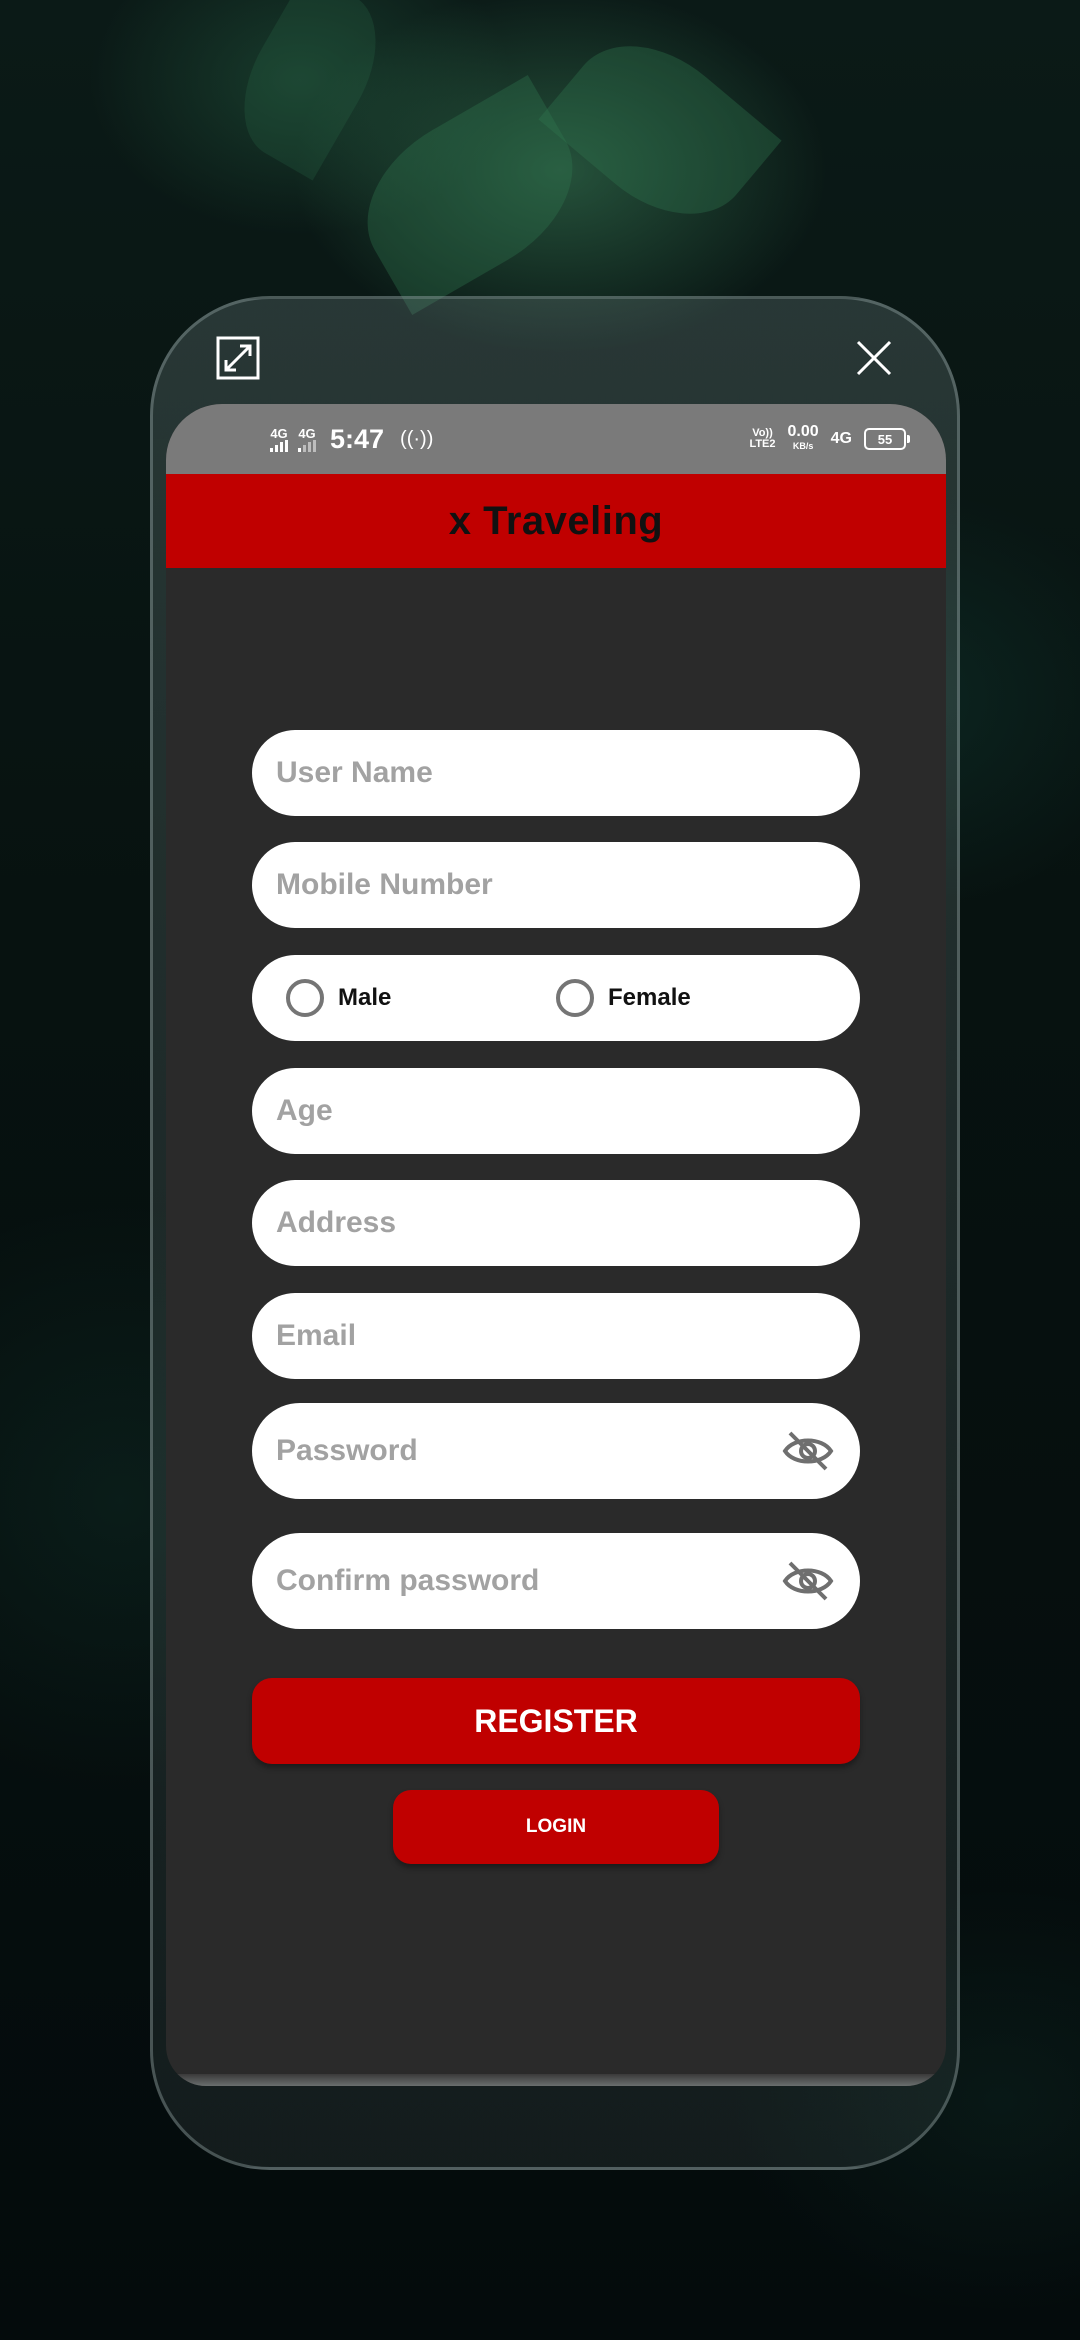 This screenshot has height=2340, width=1080. Describe the element at coordinates (238, 358) in the screenshot. I see `expand-icon` at that location.